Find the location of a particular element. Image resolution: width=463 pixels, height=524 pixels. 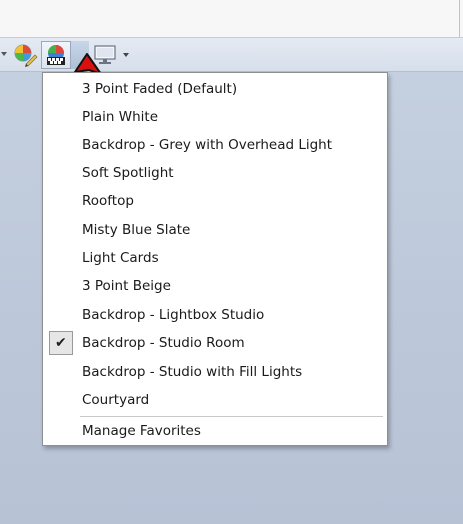

manage-favorites-item: Manage Favorites is located at coordinates (215, 431).